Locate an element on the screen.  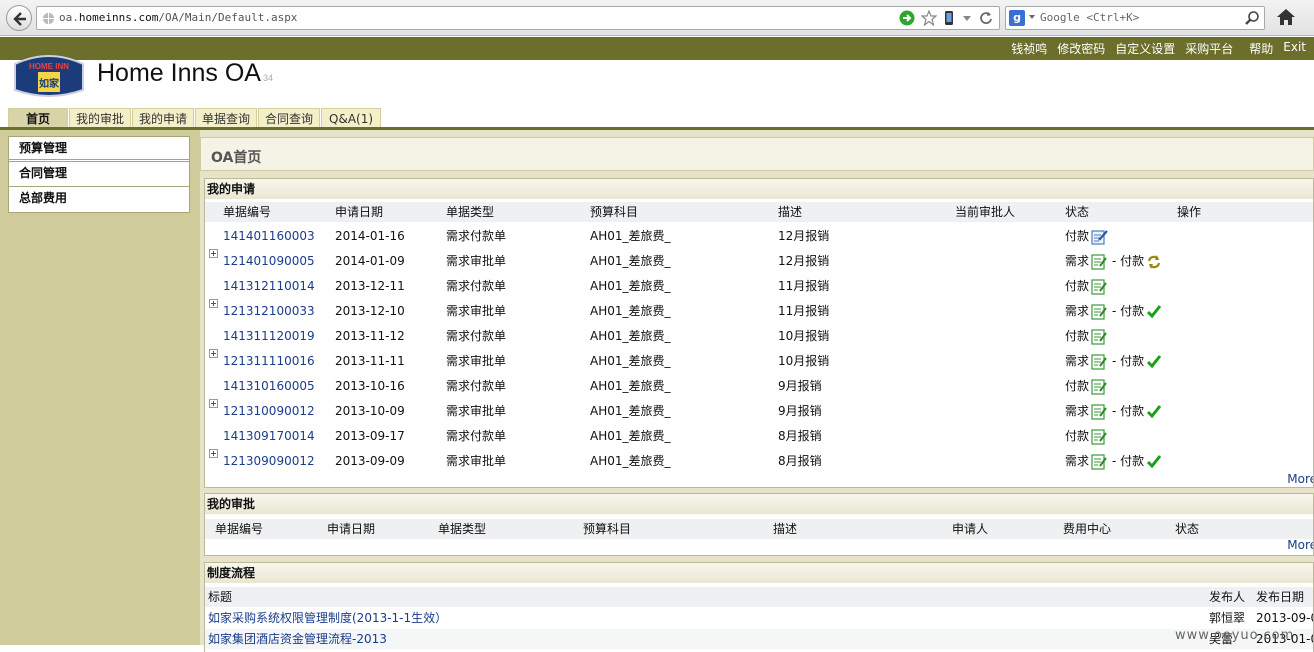
go-arrow-icon is located at coordinates (907, 18).